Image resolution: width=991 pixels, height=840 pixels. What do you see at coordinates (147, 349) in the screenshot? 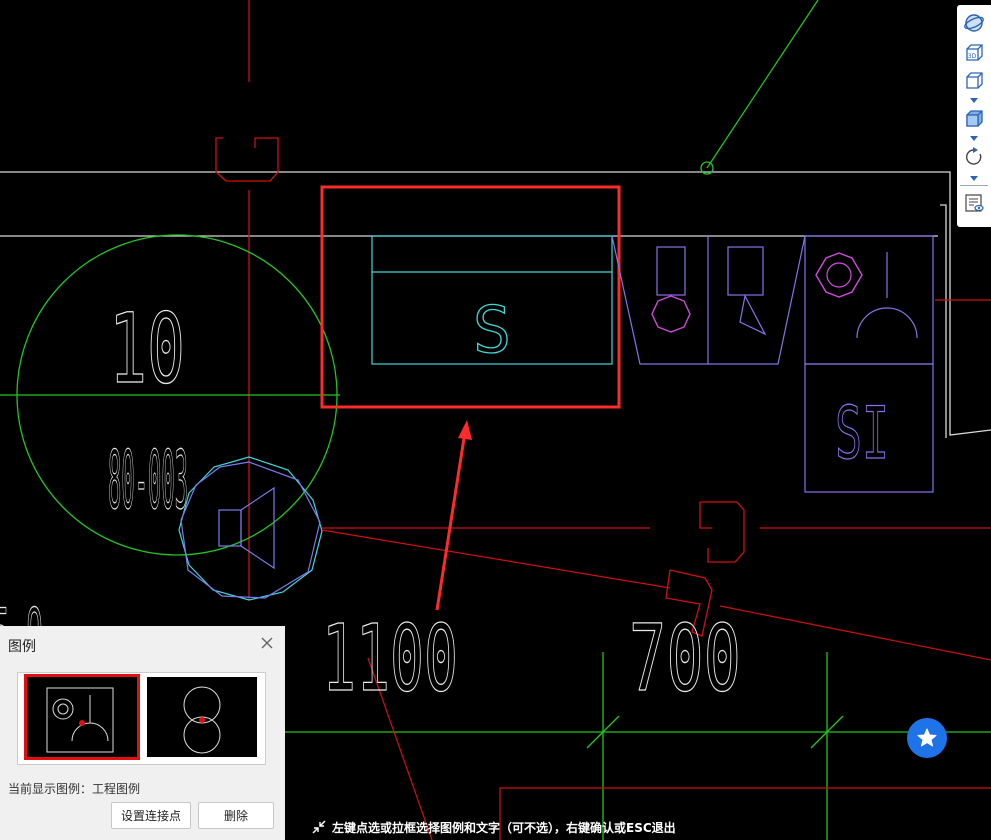
I see `axis-number-label: 10` at bounding box center [147, 349].